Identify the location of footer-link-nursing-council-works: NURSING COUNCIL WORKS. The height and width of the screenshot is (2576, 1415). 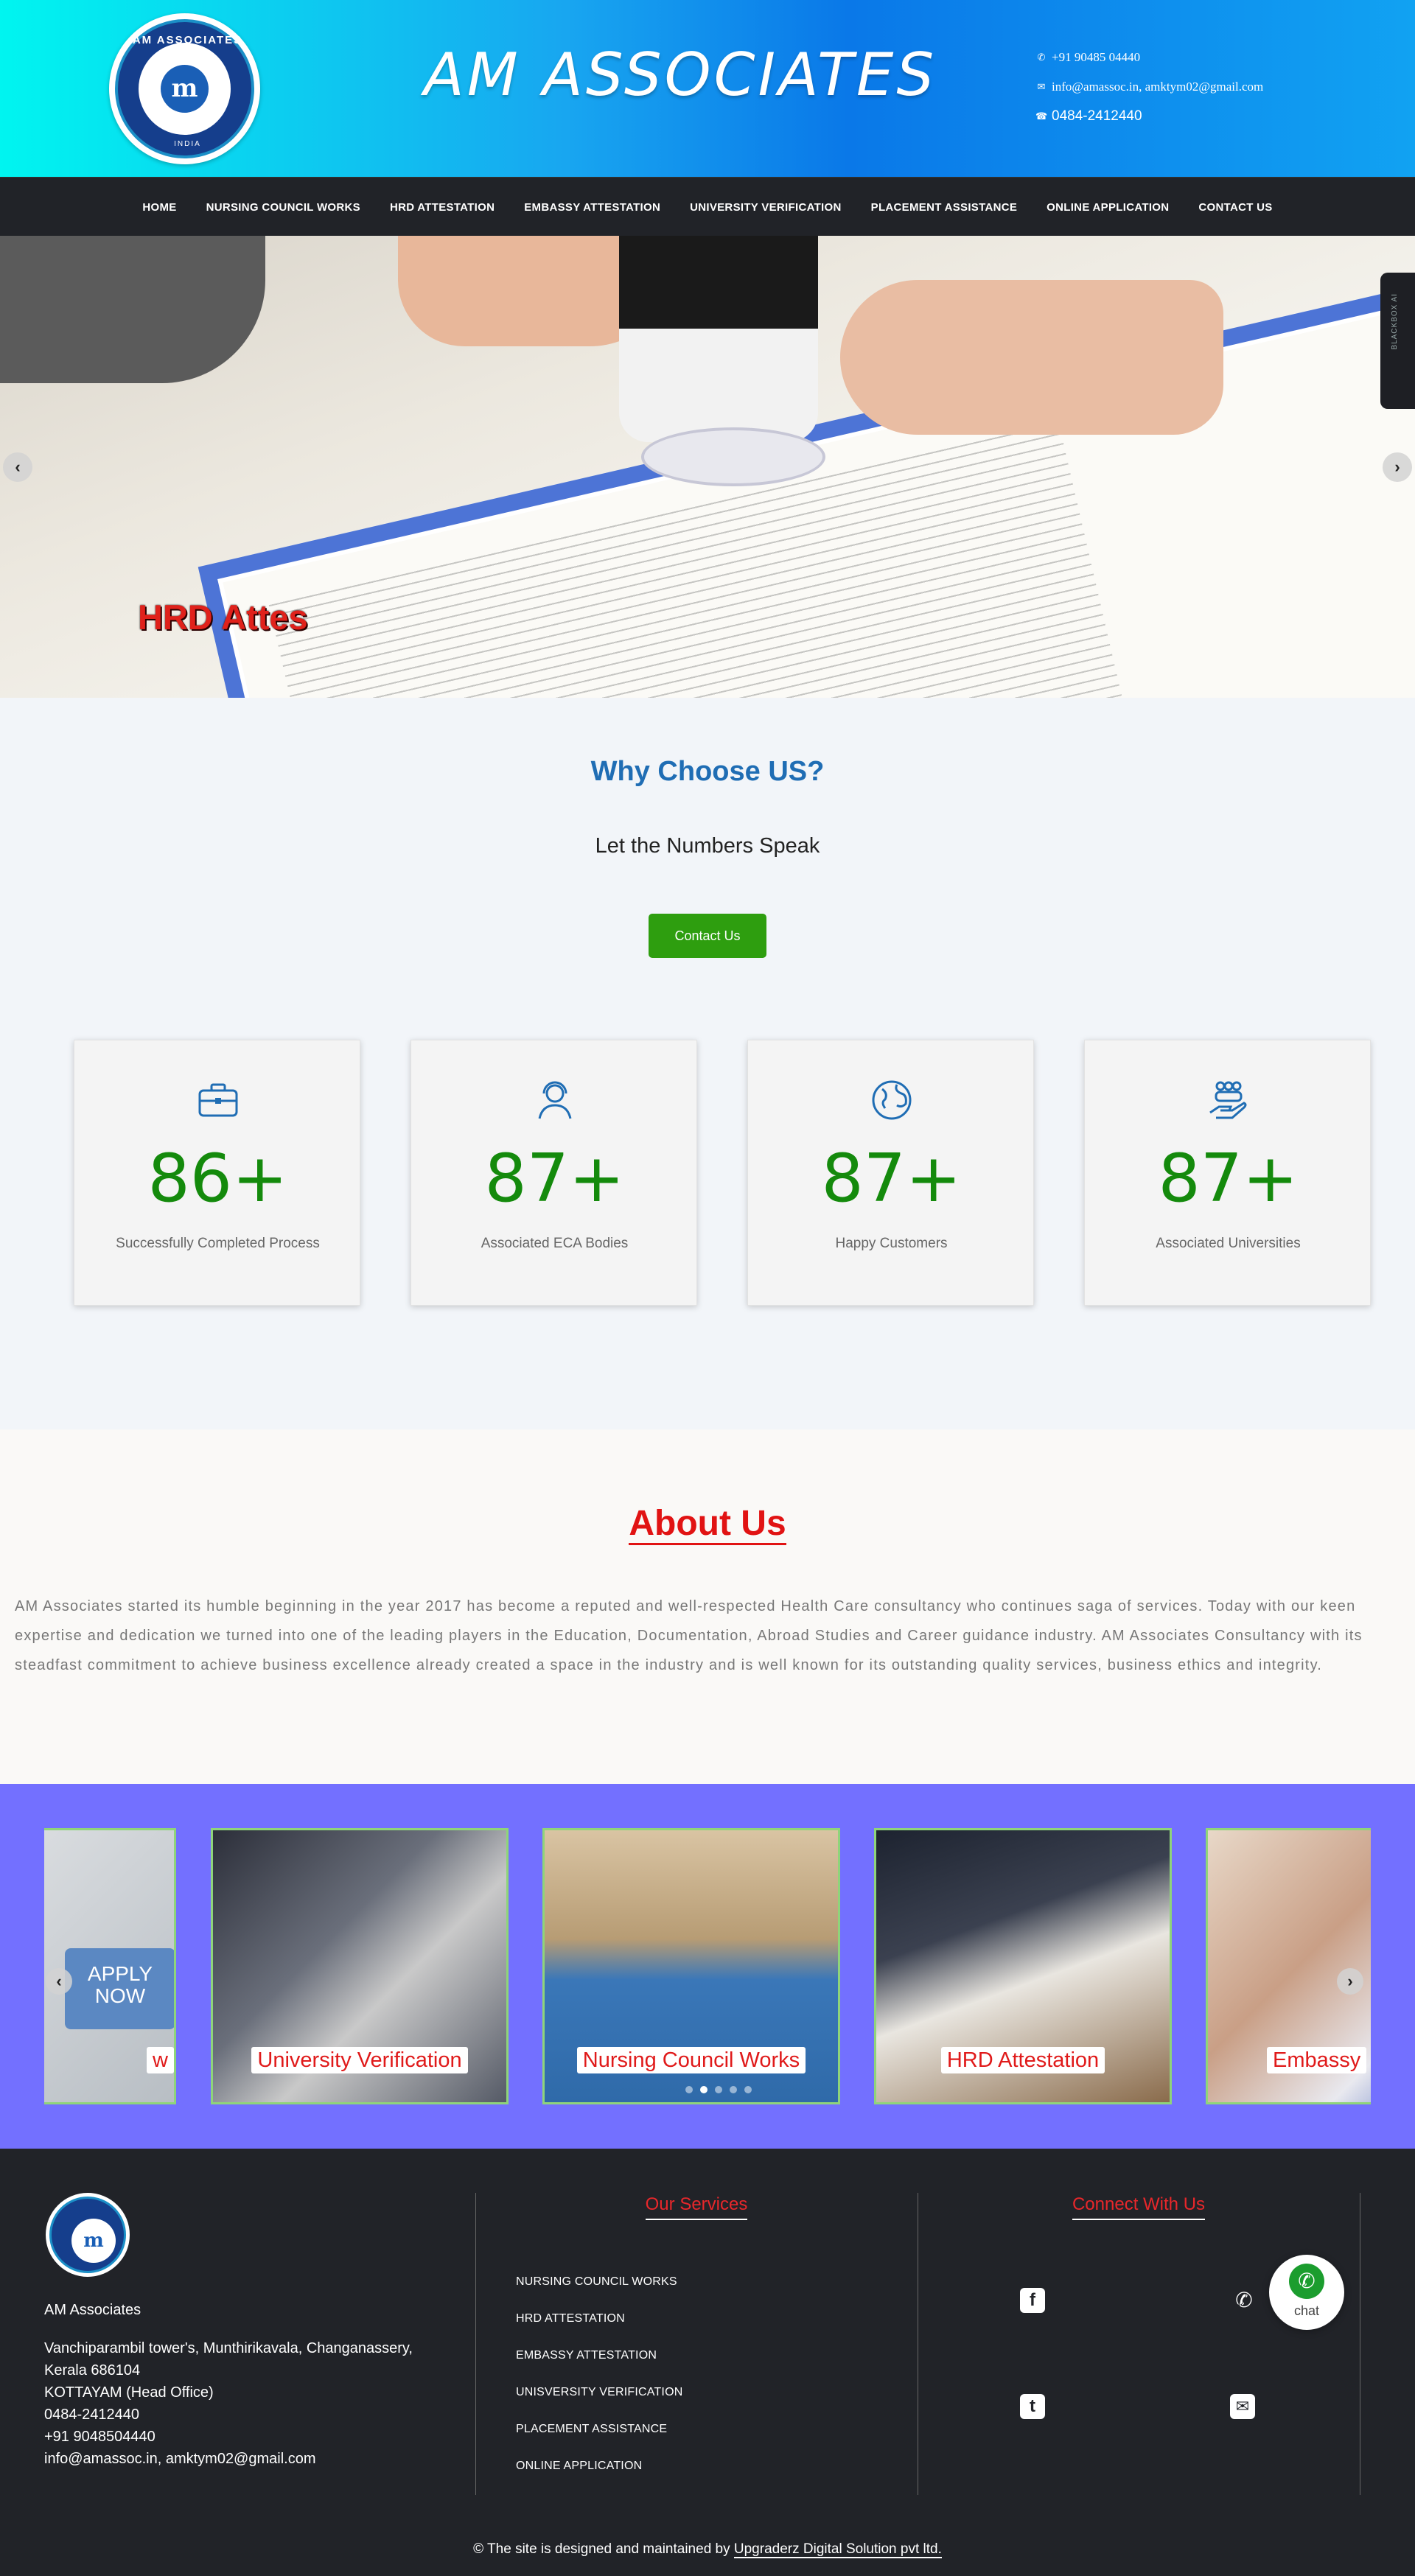
(599, 2293).